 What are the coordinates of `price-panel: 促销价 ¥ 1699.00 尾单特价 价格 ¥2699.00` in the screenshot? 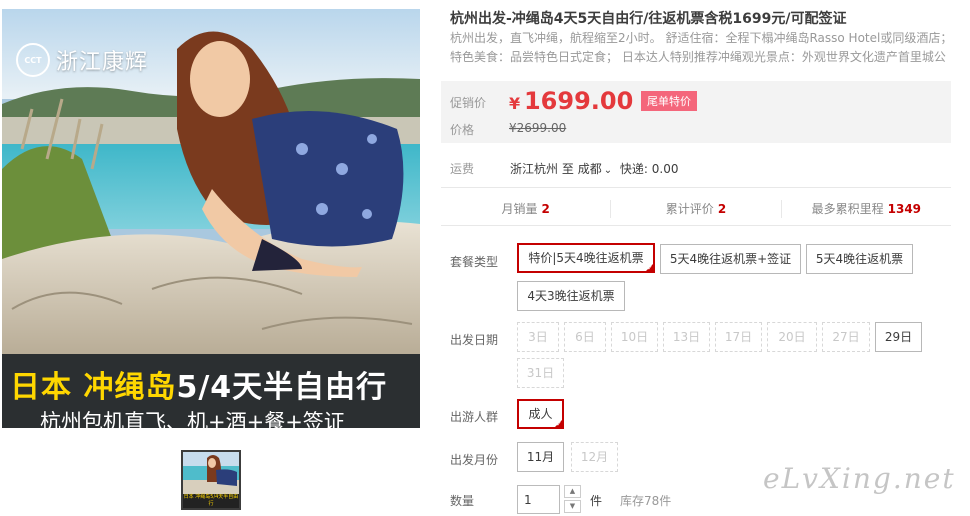 It's located at (696, 112).